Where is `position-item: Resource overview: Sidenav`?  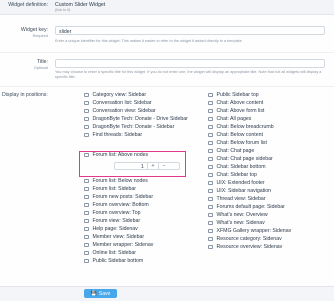
position-item: Resource overview: Sidenav is located at coordinates (245, 247).